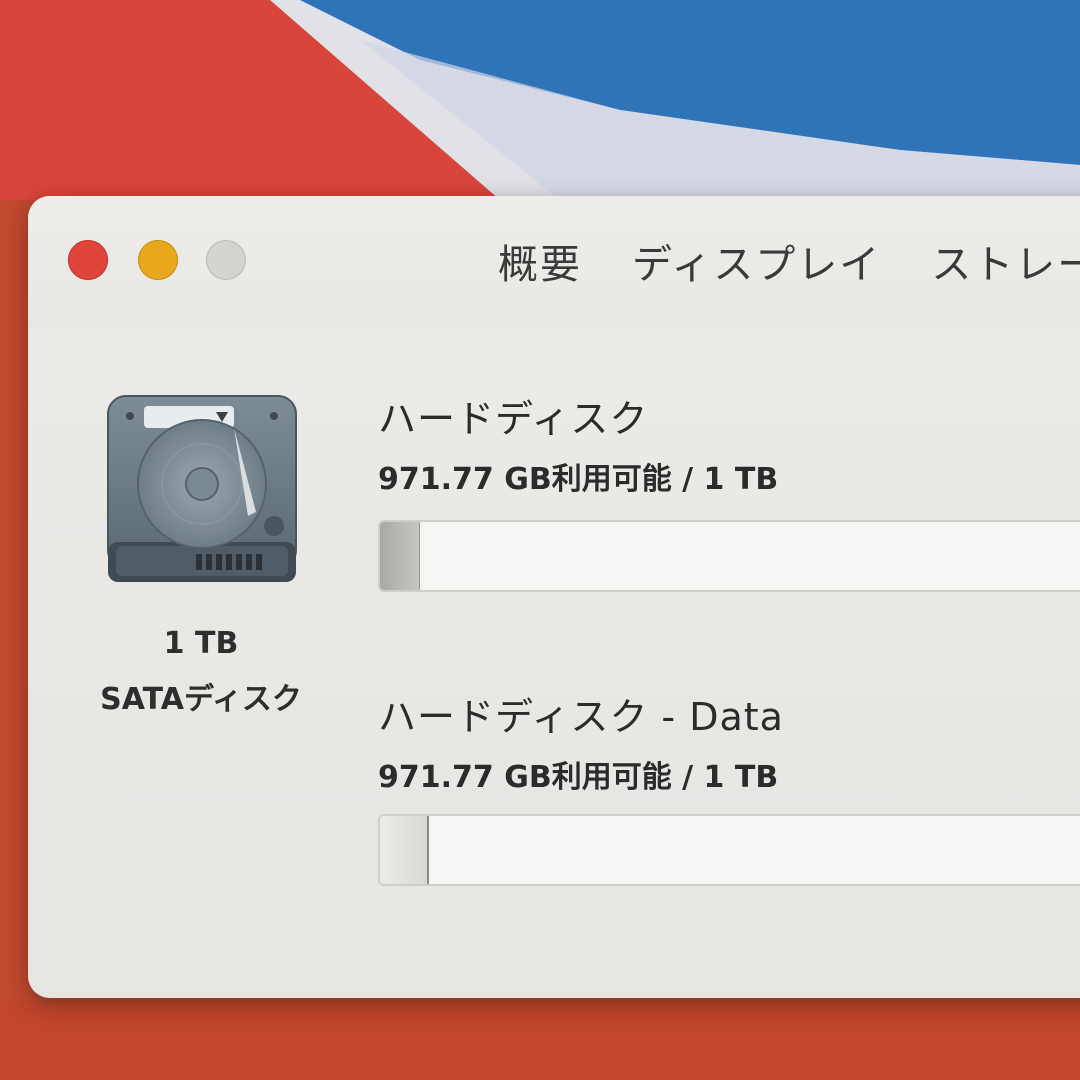  What do you see at coordinates (202, 488) in the screenshot?
I see `hard-drive-icon` at bounding box center [202, 488].